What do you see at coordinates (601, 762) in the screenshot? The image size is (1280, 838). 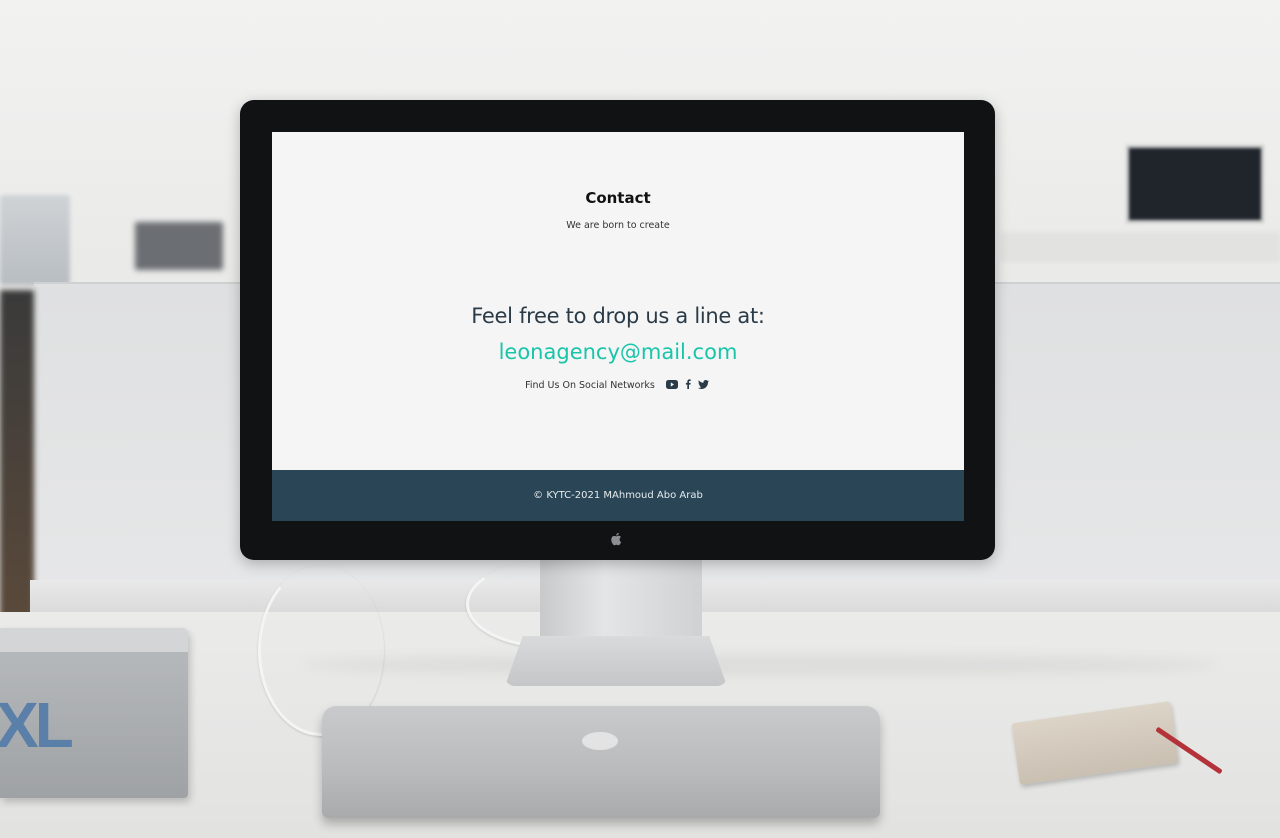 I see `laptop` at bounding box center [601, 762].